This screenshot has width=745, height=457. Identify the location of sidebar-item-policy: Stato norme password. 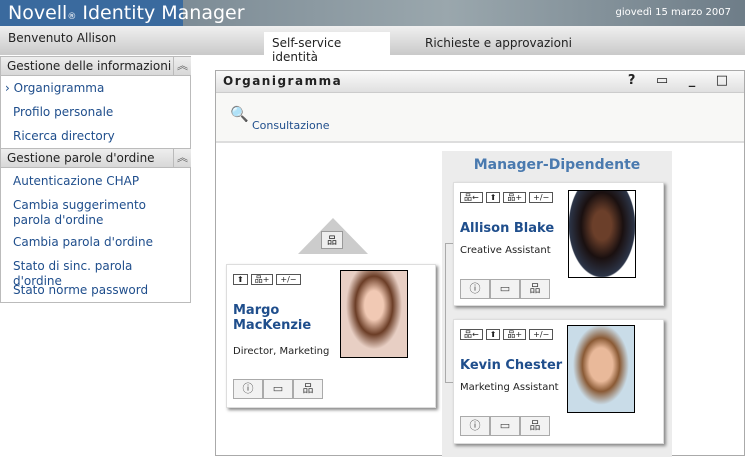
(98, 290).